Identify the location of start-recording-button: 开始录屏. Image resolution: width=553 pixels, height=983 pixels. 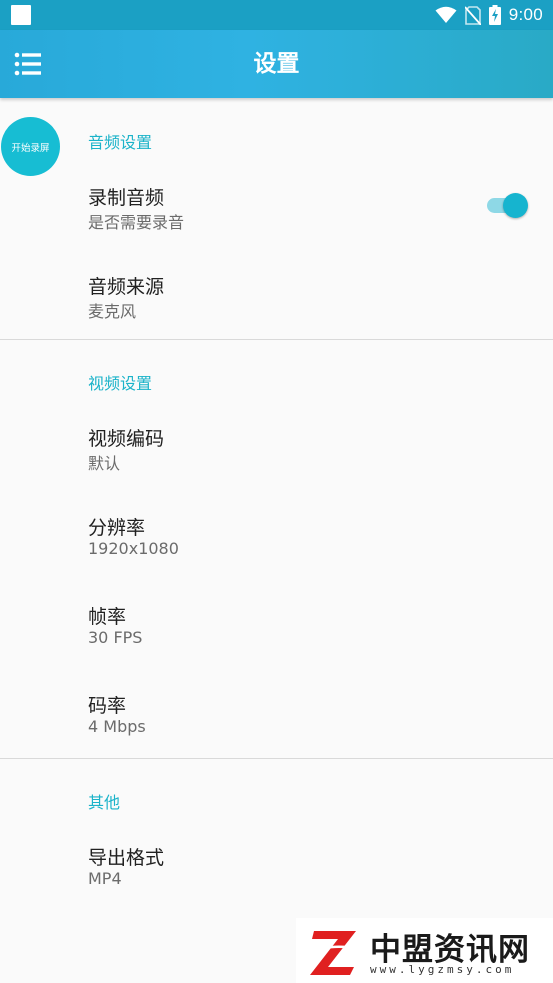
(30, 146).